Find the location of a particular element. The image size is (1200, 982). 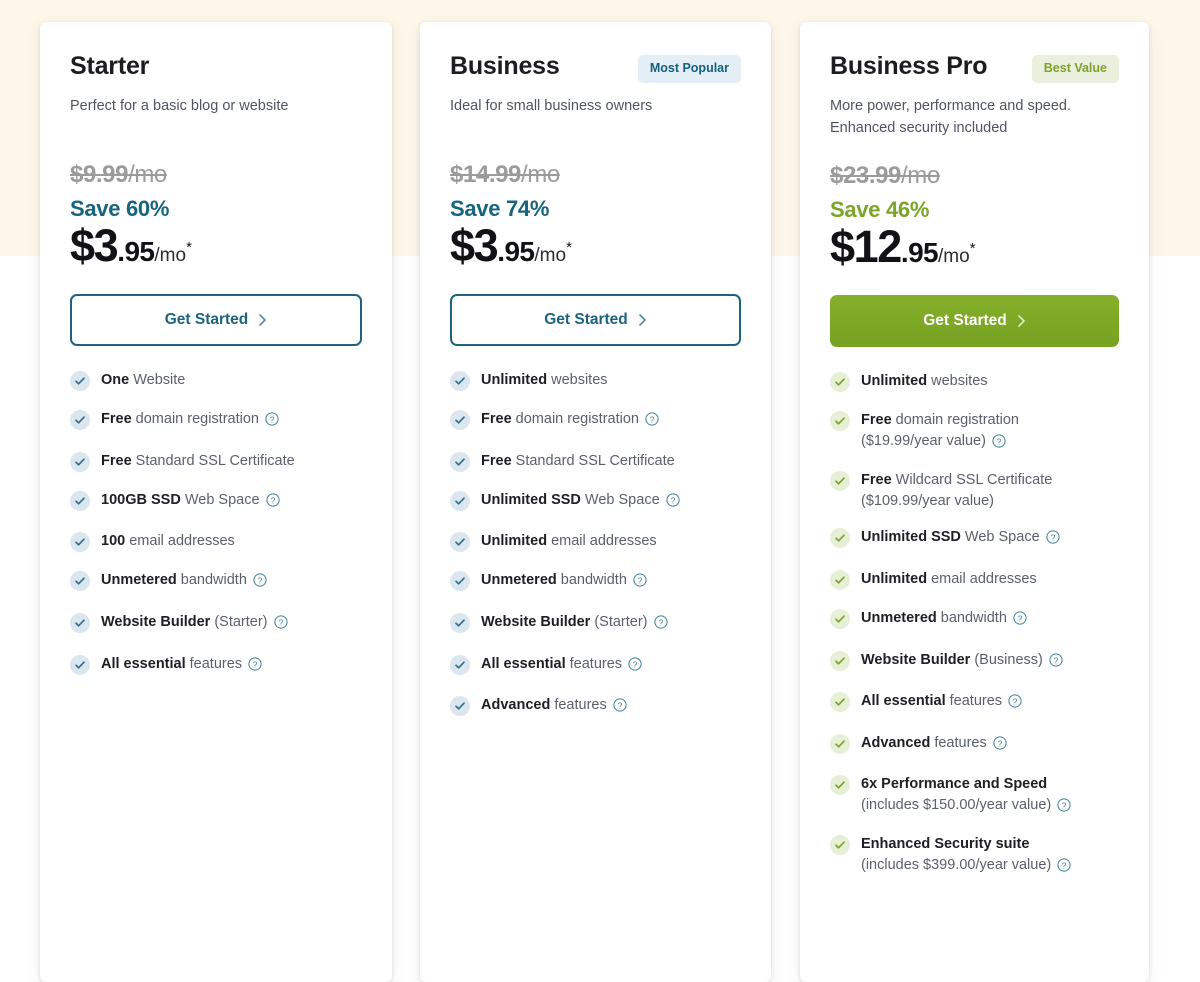

feature-item: Advanced features? is located at coordinates (595, 707).